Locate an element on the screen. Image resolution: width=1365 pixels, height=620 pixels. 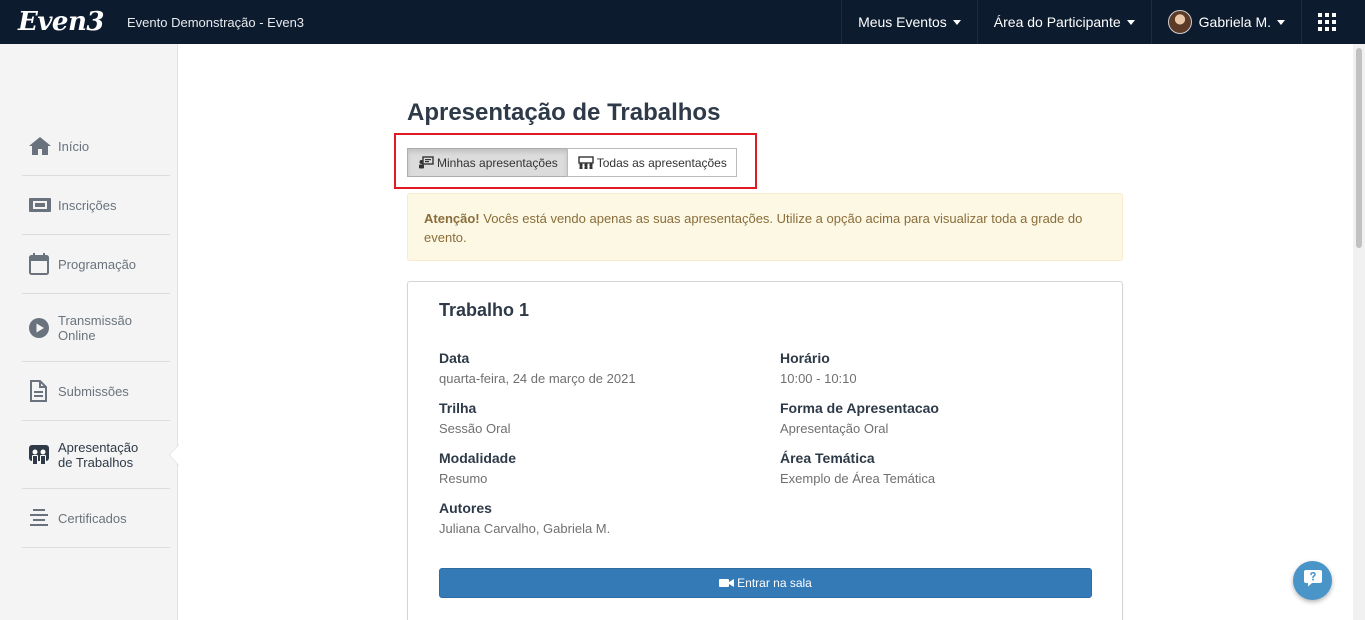
sidebar-item-submissoes: Submissões is located at coordinates (96, 391).